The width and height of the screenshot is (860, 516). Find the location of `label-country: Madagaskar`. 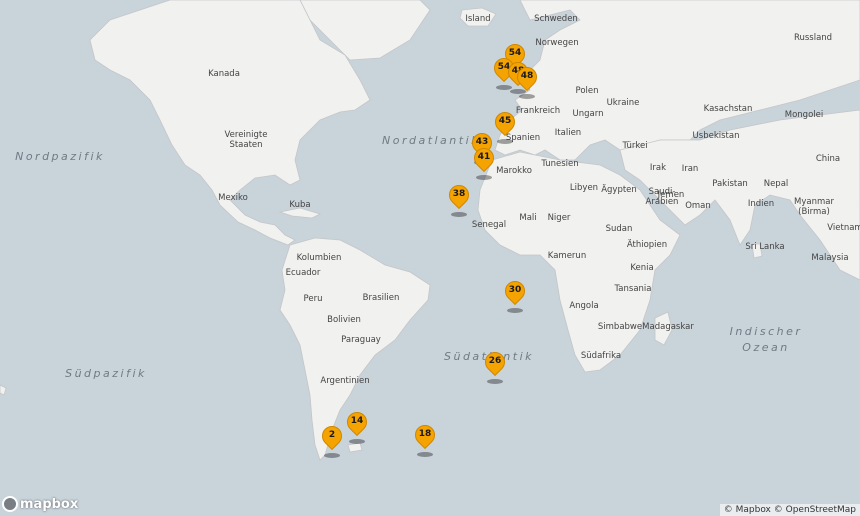

label-country: Madagaskar is located at coordinates (668, 327).